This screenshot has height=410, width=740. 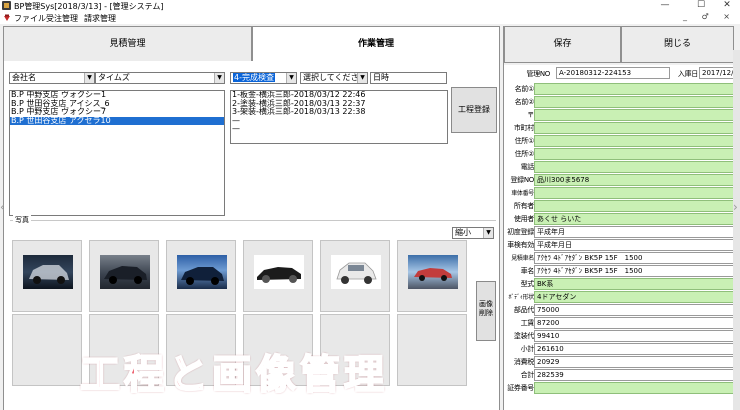 What do you see at coordinates (523, 310) in the screenshot?
I see `label-parts-cost: 部品代` at bounding box center [523, 310].